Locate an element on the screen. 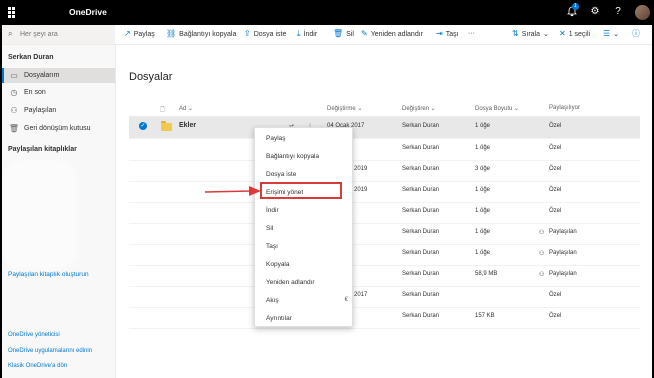 This screenshot has width=654, height=378. bell-icon: 1 is located at coordinates (572, 10).